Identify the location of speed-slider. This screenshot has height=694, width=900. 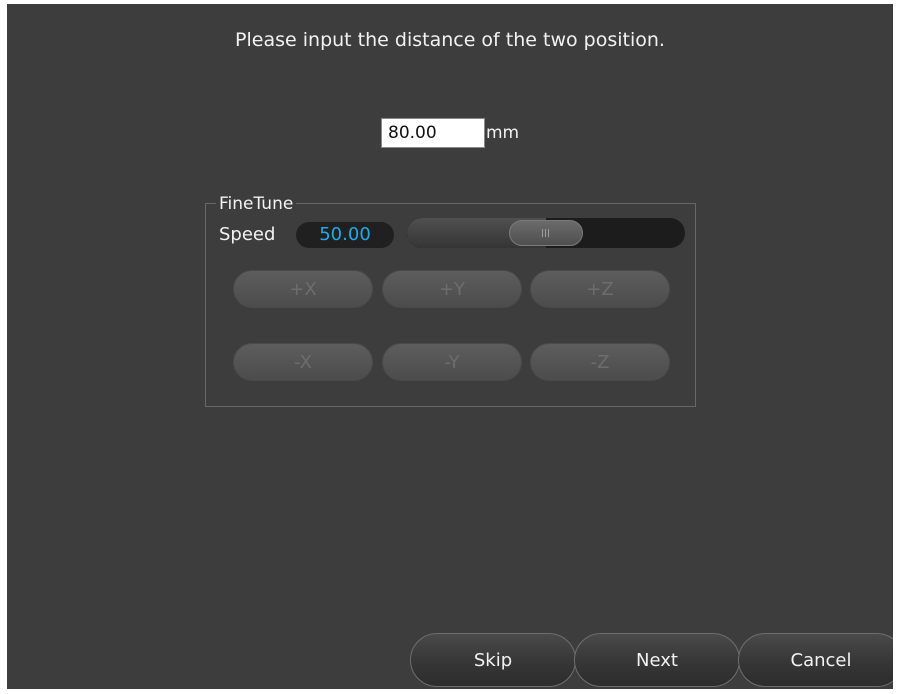
(546, 233).